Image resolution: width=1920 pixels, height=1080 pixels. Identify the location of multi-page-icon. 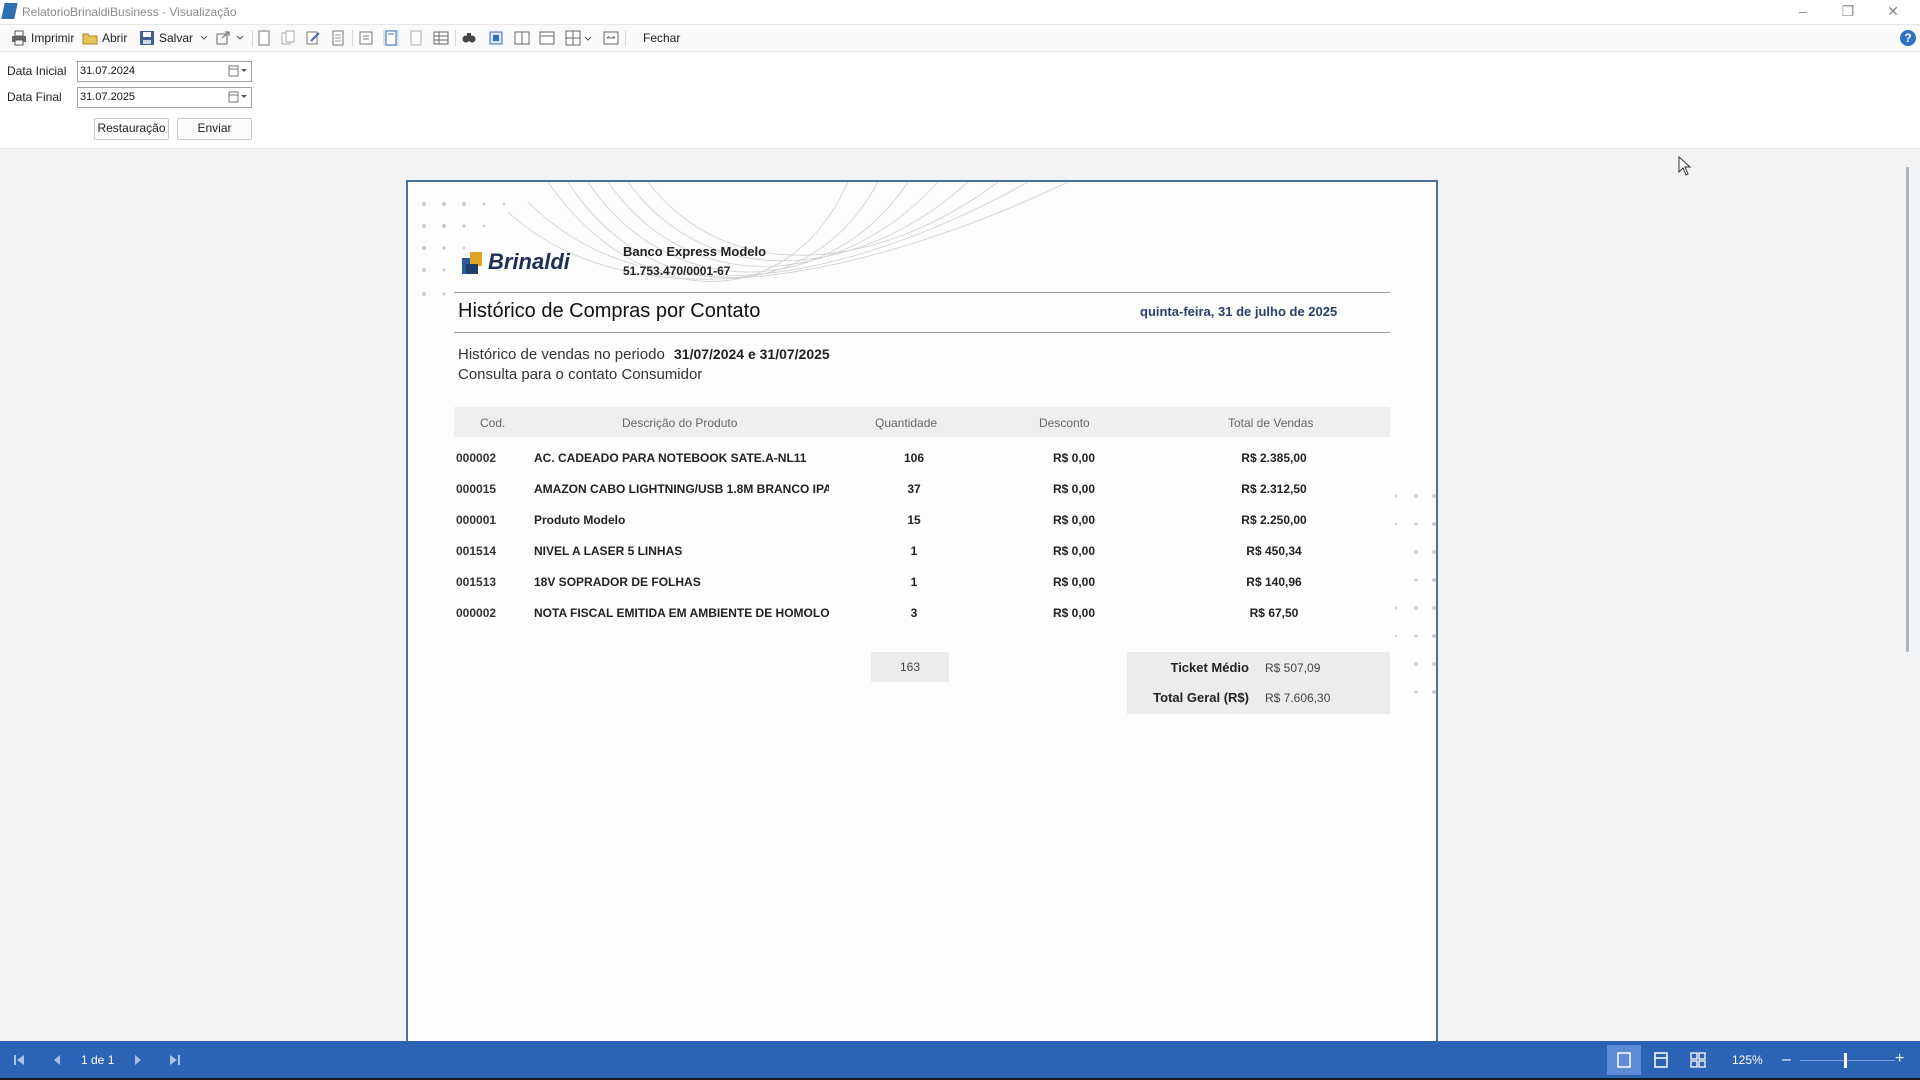
(1698, 1060).